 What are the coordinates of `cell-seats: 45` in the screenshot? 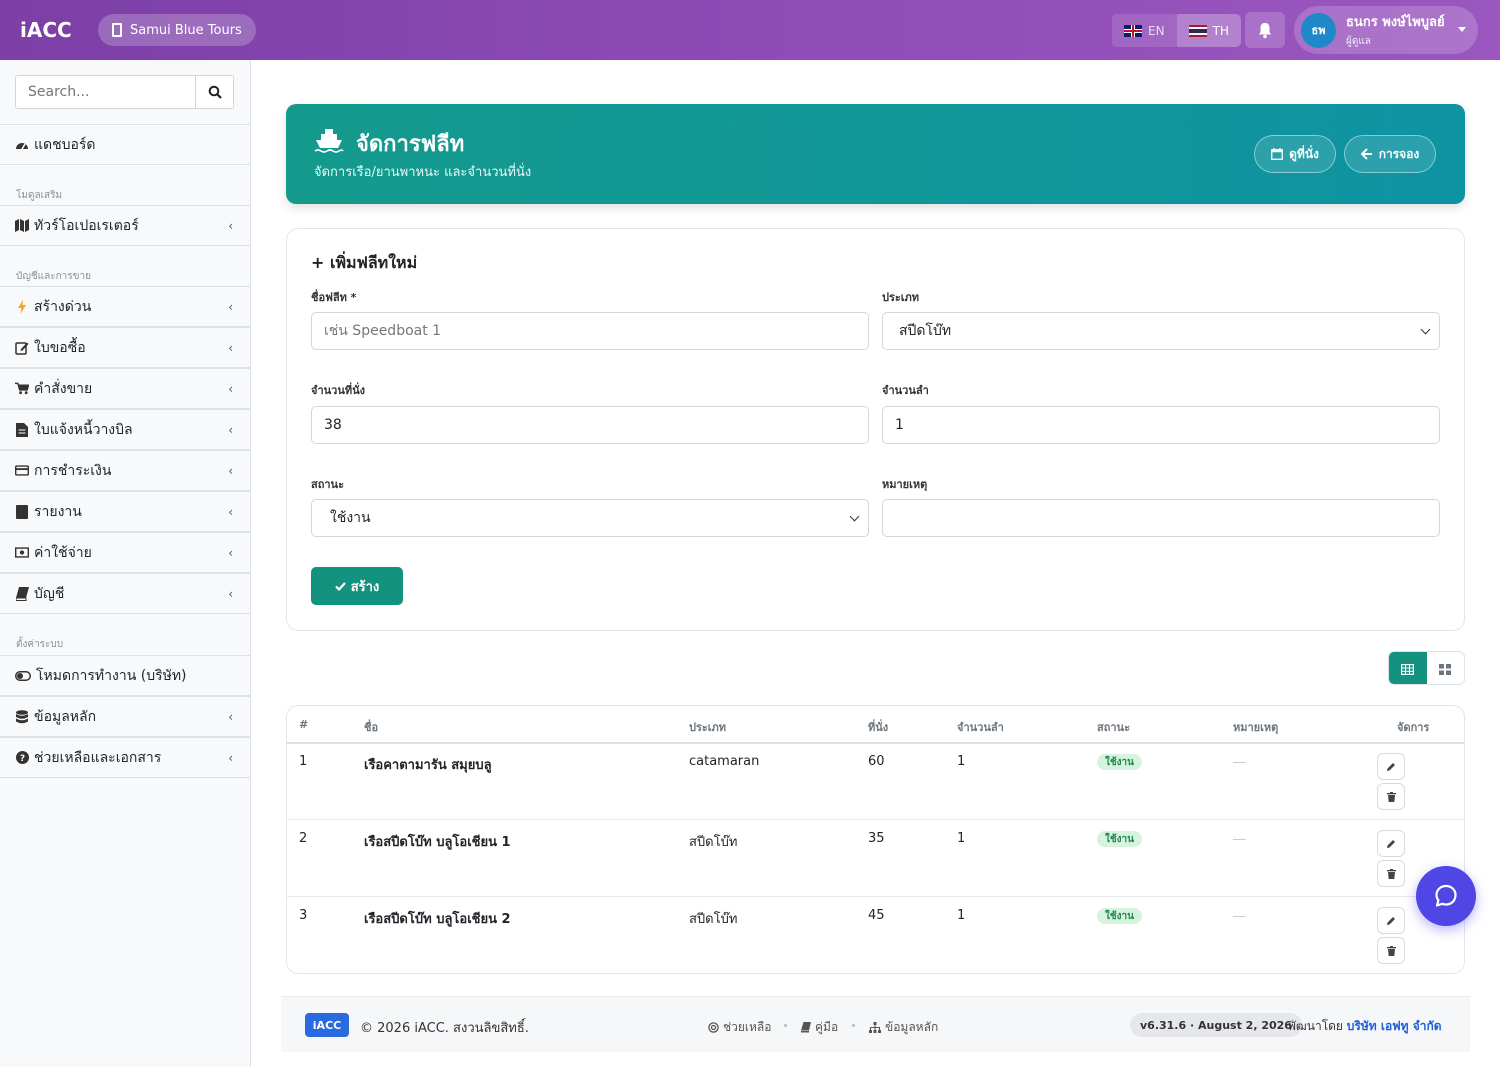 It's located at (876, 915).